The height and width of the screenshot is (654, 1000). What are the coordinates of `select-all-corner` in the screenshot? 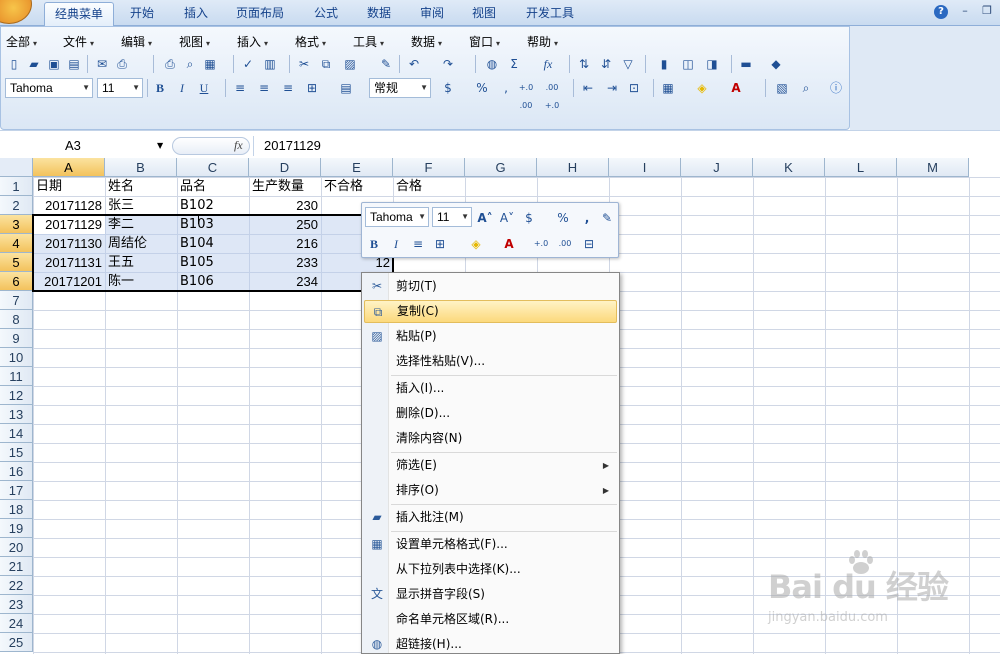 It's located at (16, 167).